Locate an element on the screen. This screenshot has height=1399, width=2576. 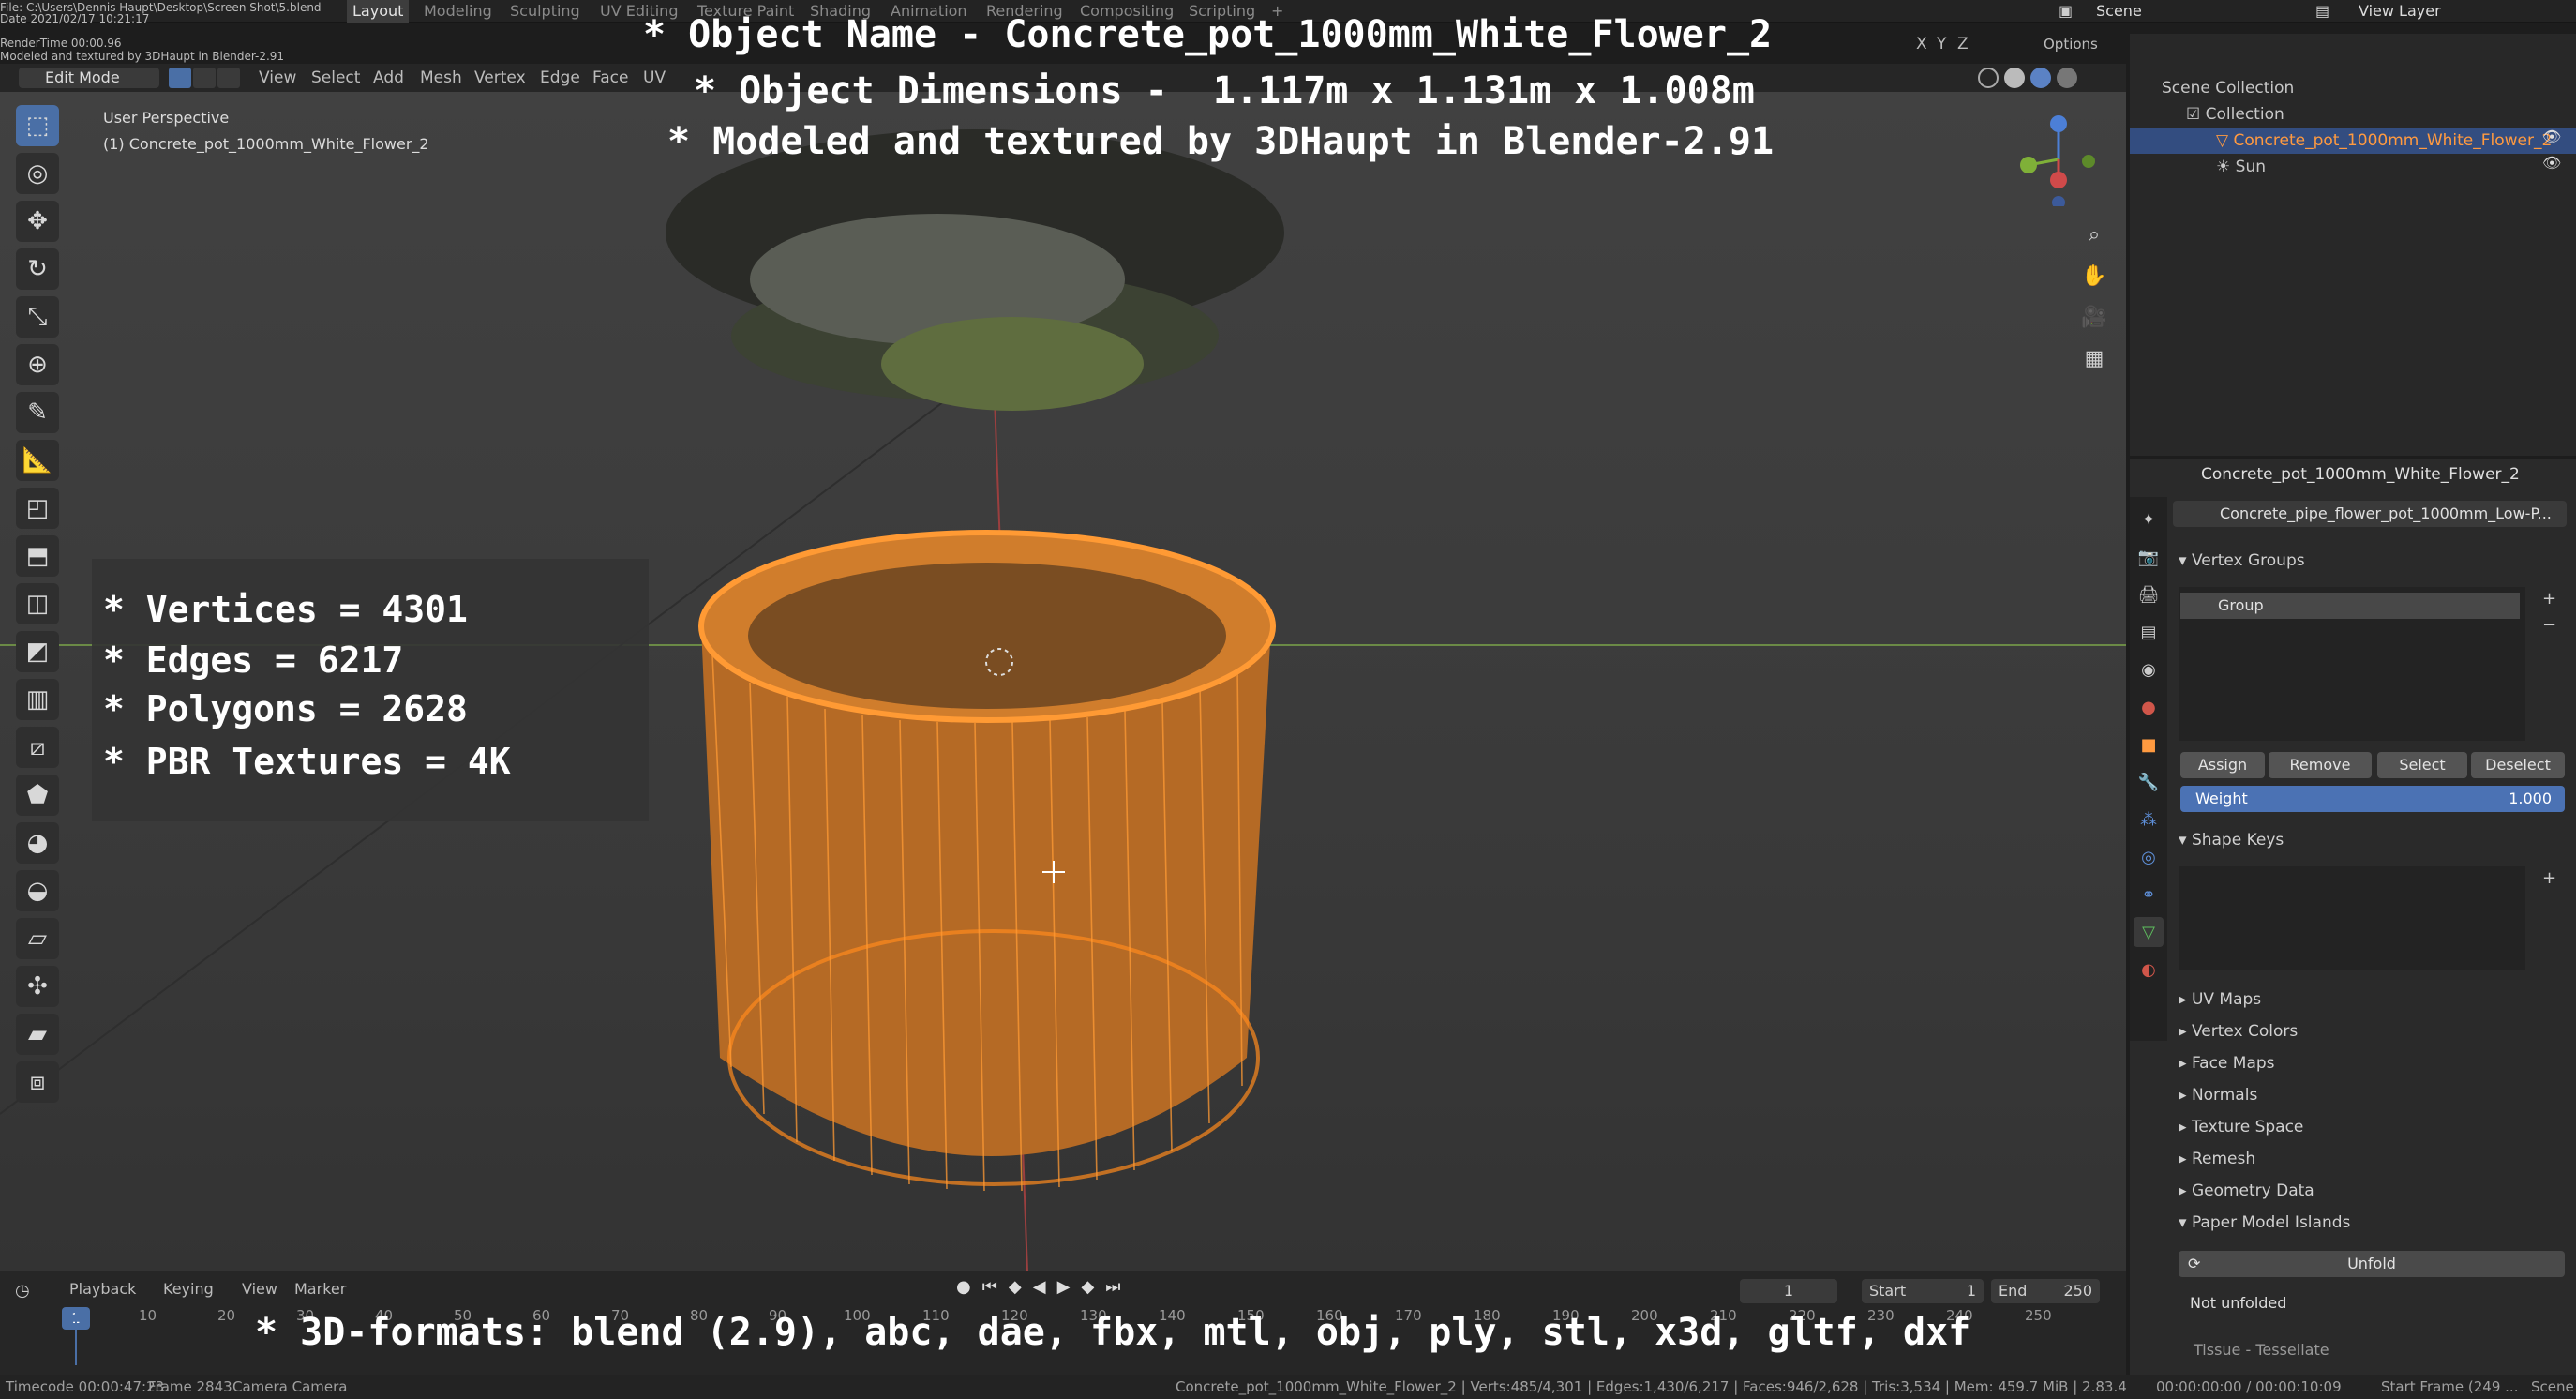
jump-end-icon: ⏭ is located at coordinates (1113, 1287).